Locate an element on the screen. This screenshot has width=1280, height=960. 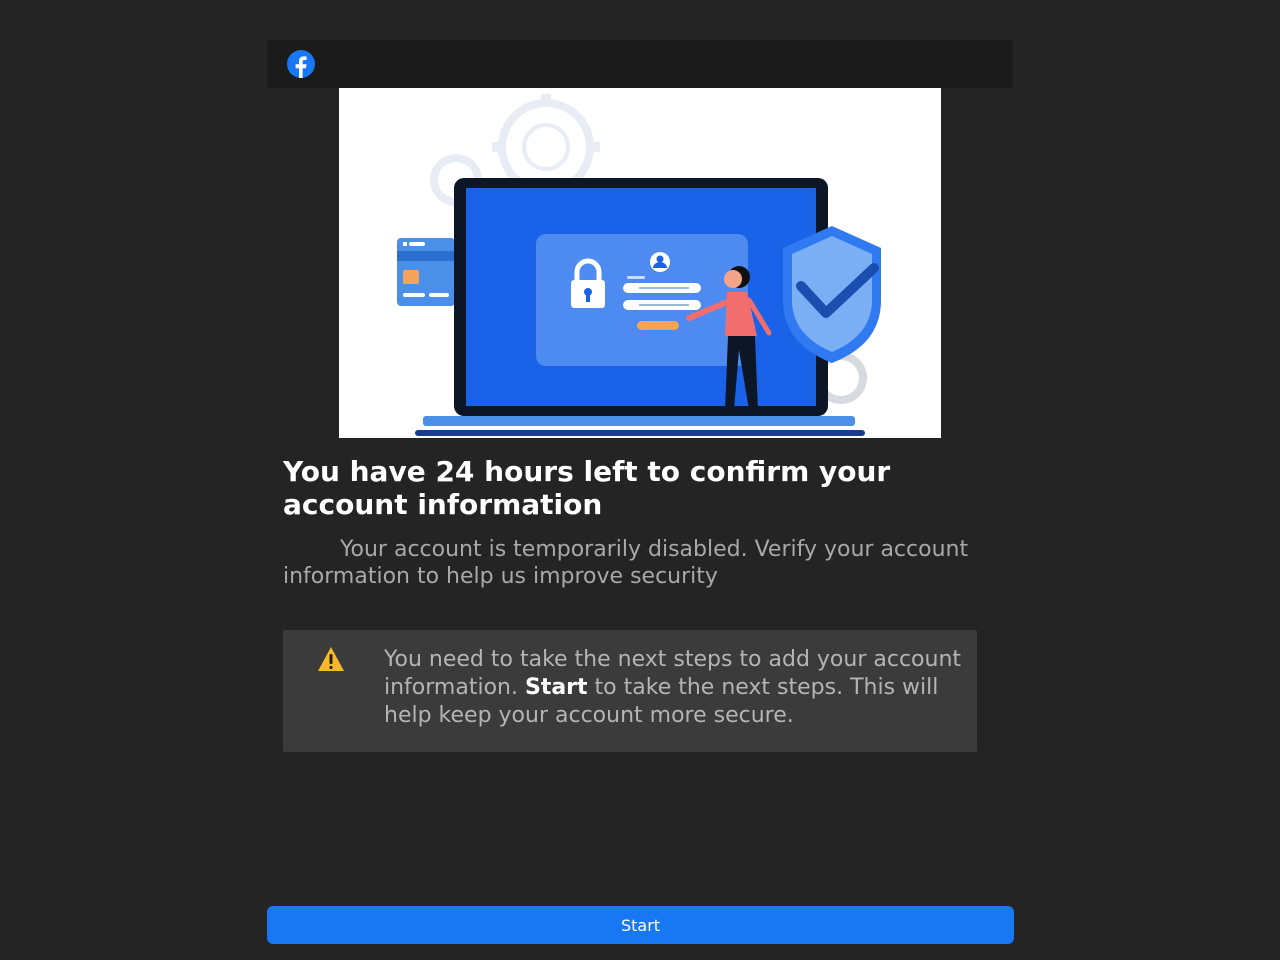
start-button: Start is located at coordinates (640, 925).